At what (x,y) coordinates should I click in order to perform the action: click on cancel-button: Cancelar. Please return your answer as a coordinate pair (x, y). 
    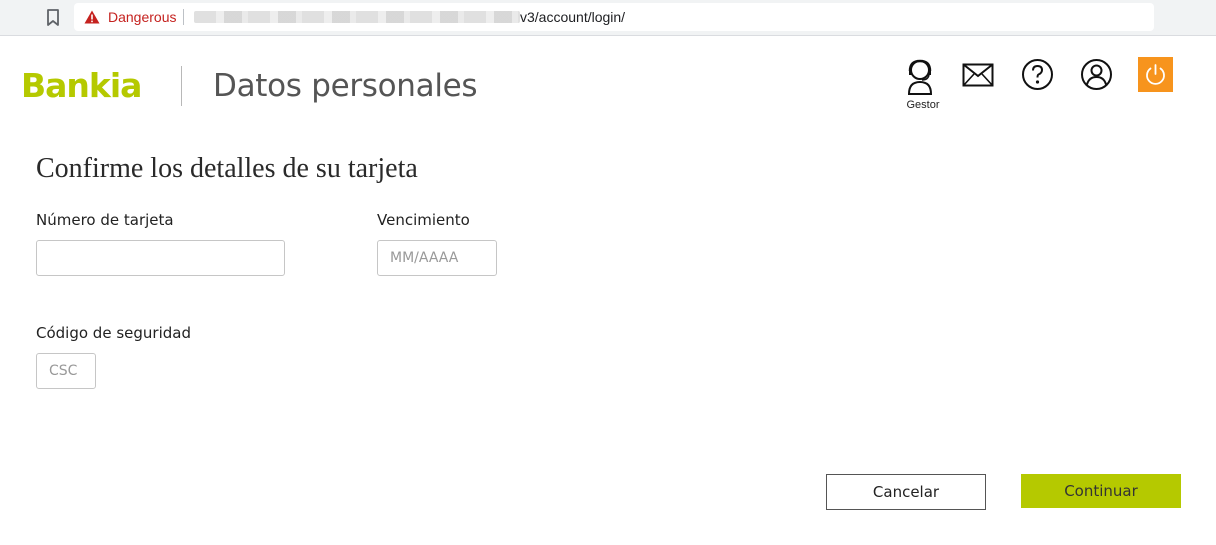
    Looking at the image, I should click on (906, 492).